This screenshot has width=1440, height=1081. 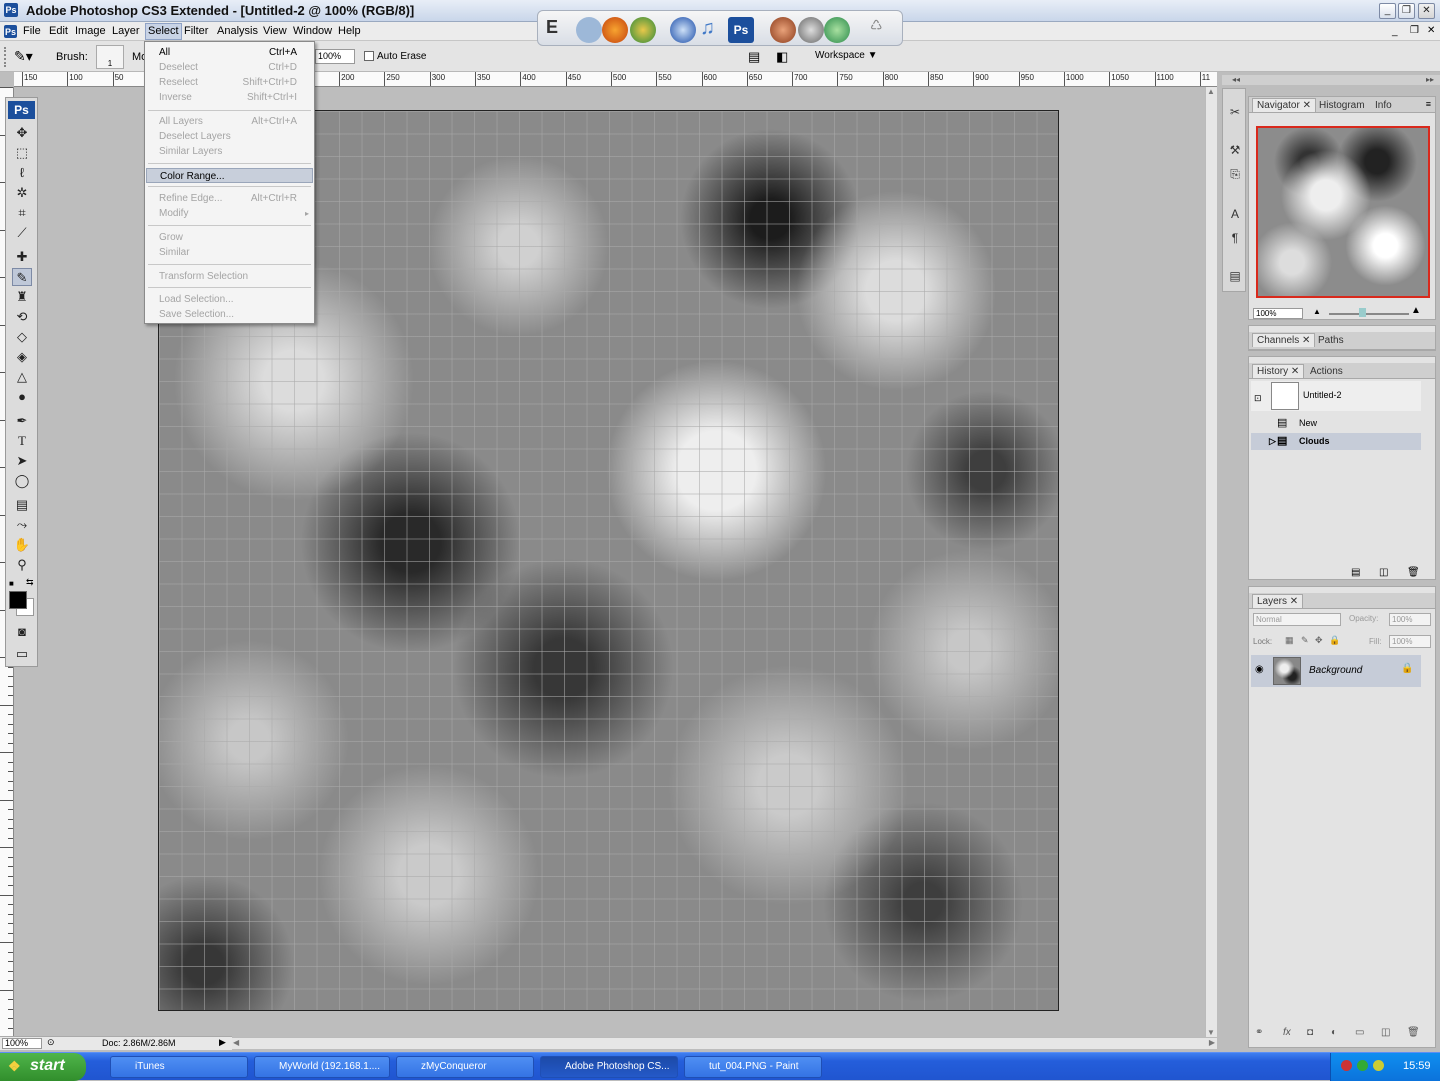 I want to click on brushes-icon: ⚒, so click(x=1235, y=150).